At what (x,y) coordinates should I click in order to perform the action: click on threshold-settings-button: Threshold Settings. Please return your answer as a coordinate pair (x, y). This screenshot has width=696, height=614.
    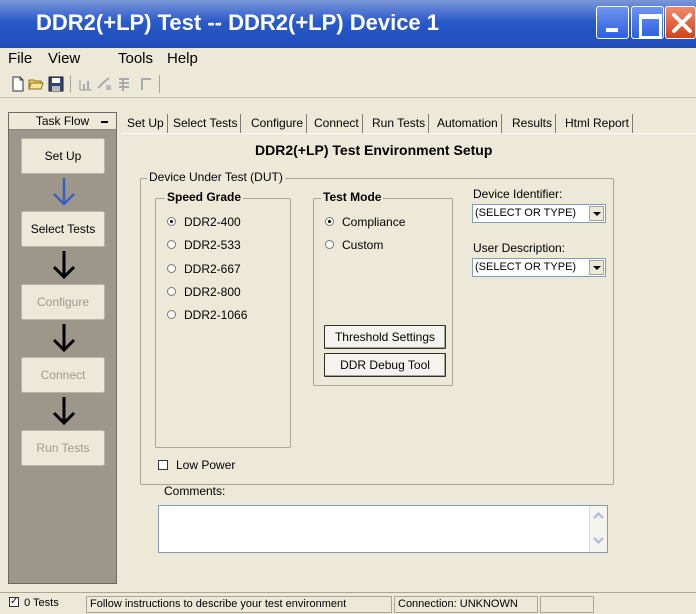
    Looking at the image, I should click on (385, 337).